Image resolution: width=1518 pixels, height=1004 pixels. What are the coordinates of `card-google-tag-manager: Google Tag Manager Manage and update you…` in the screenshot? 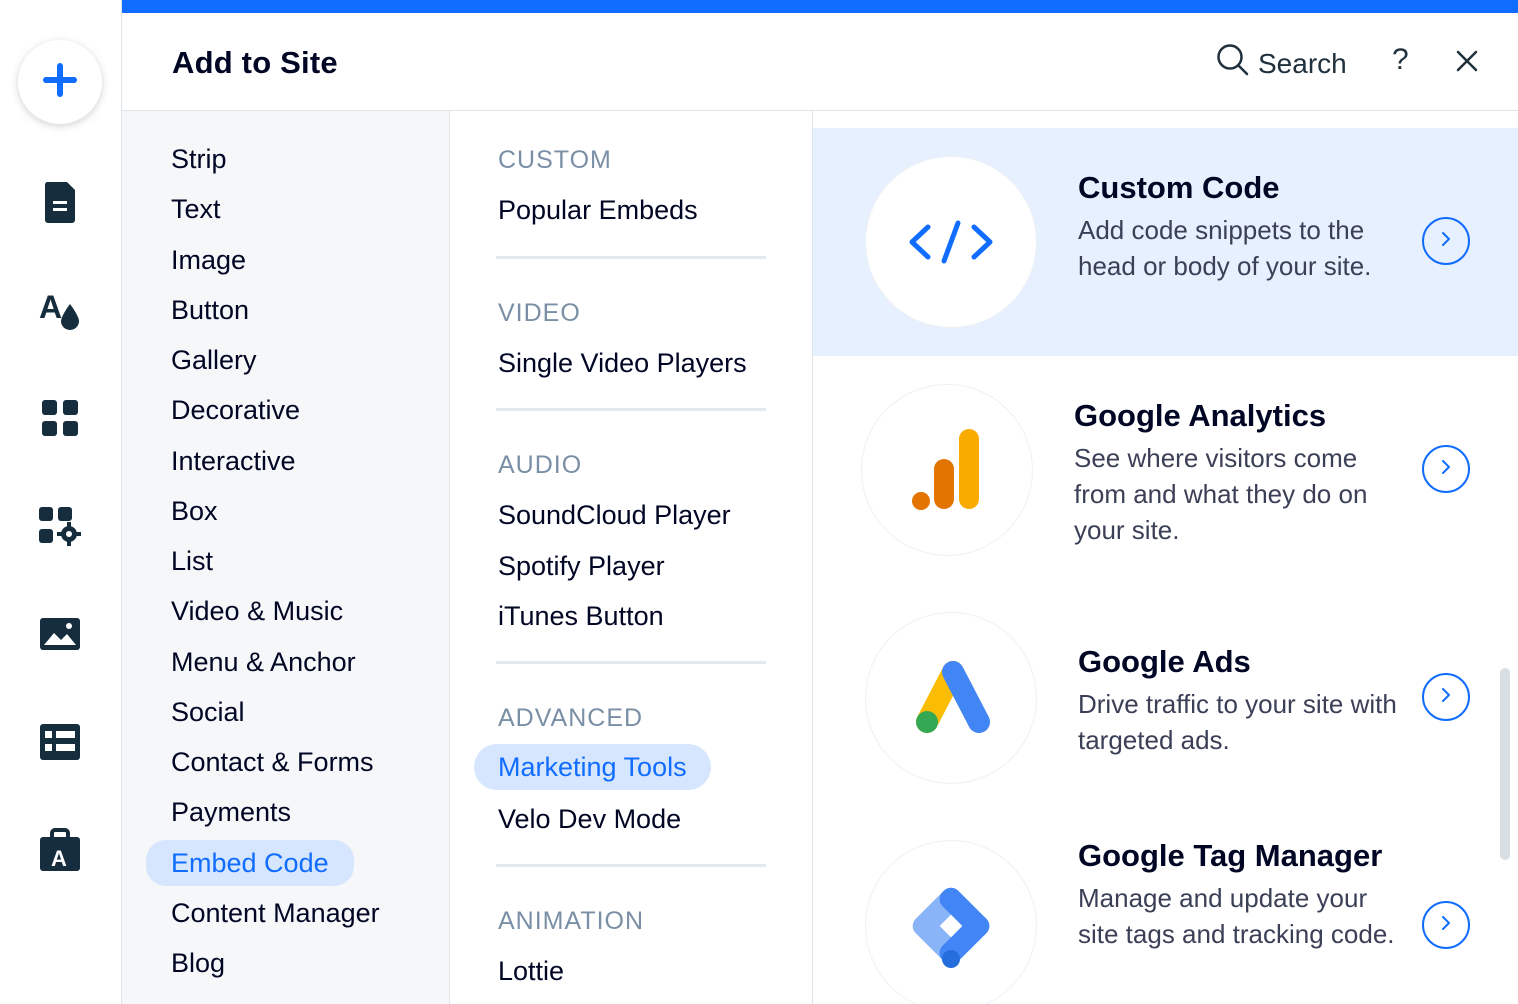 It's located at (1165, 908).